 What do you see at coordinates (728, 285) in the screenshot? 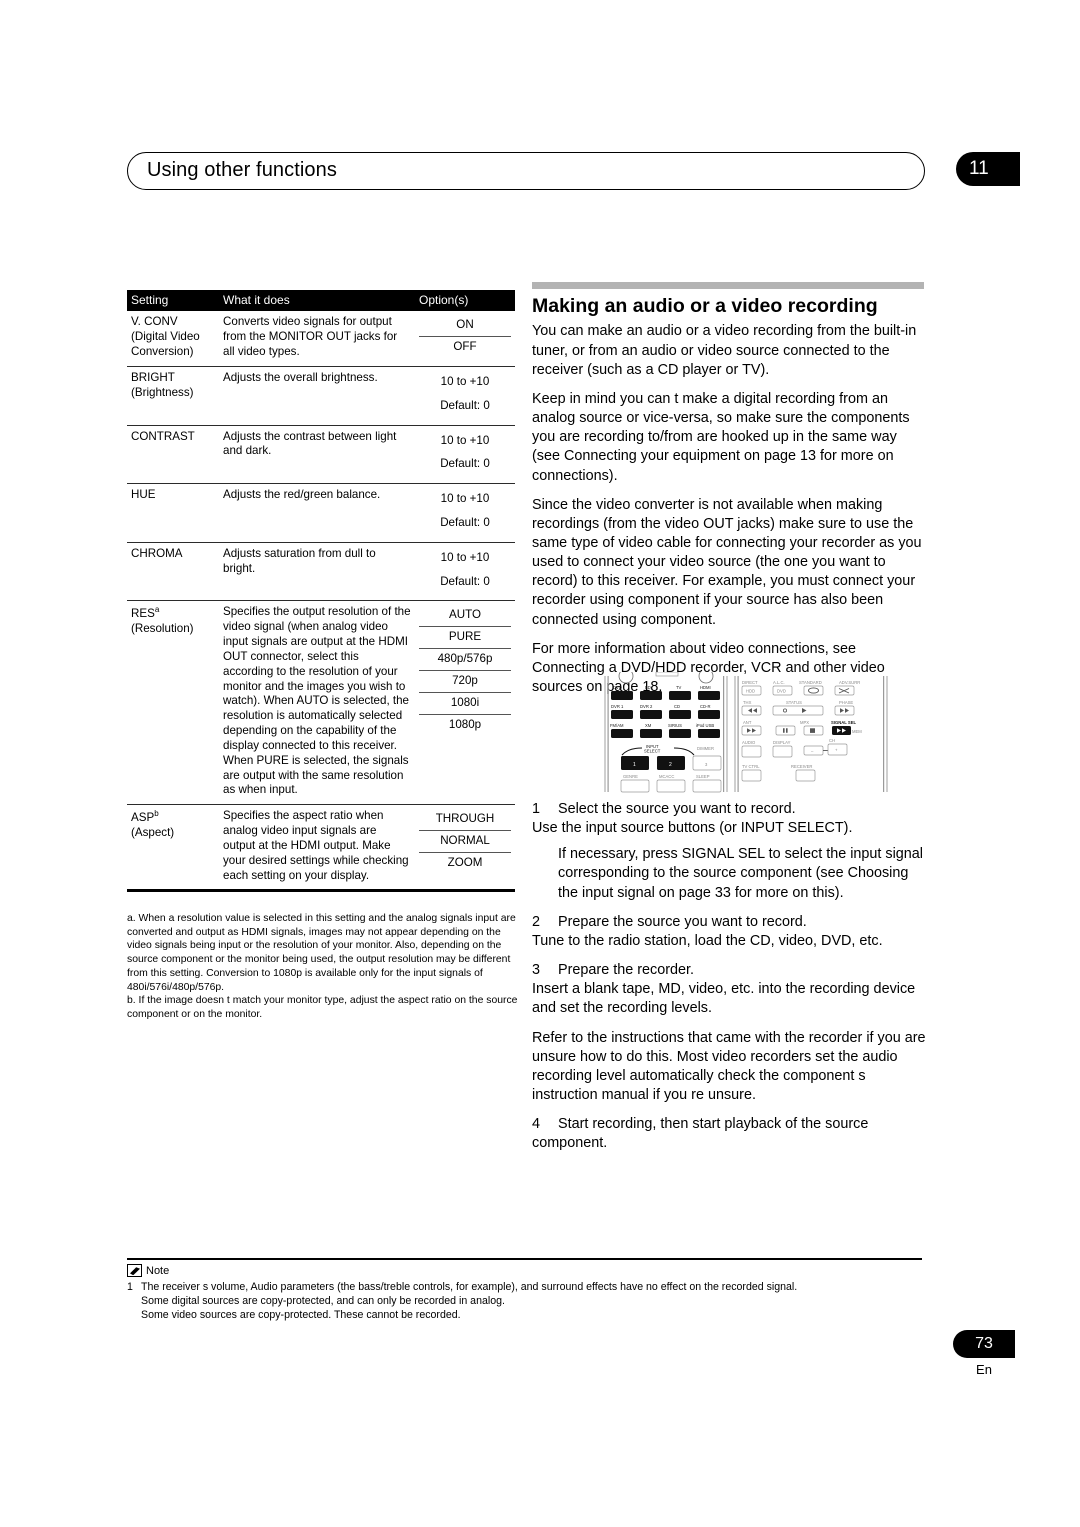
I see `section-rule` at bounding box center [728, 285].